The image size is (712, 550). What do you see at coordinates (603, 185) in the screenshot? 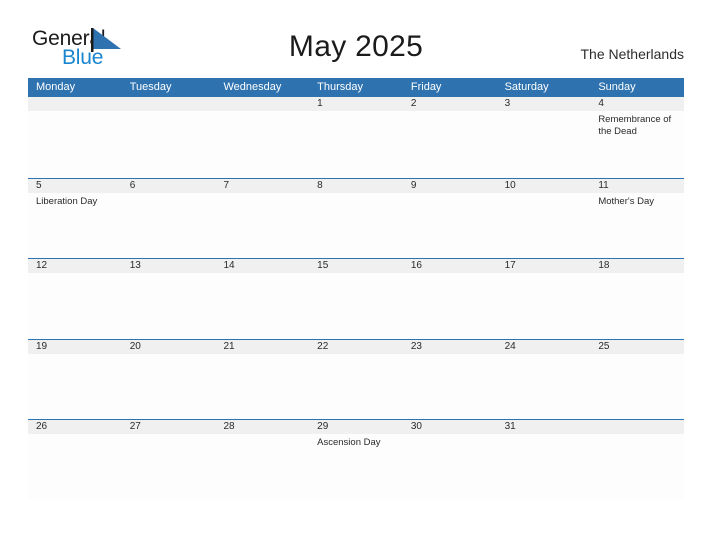
I see `day-number: 11` at bounding box center [603, 185].